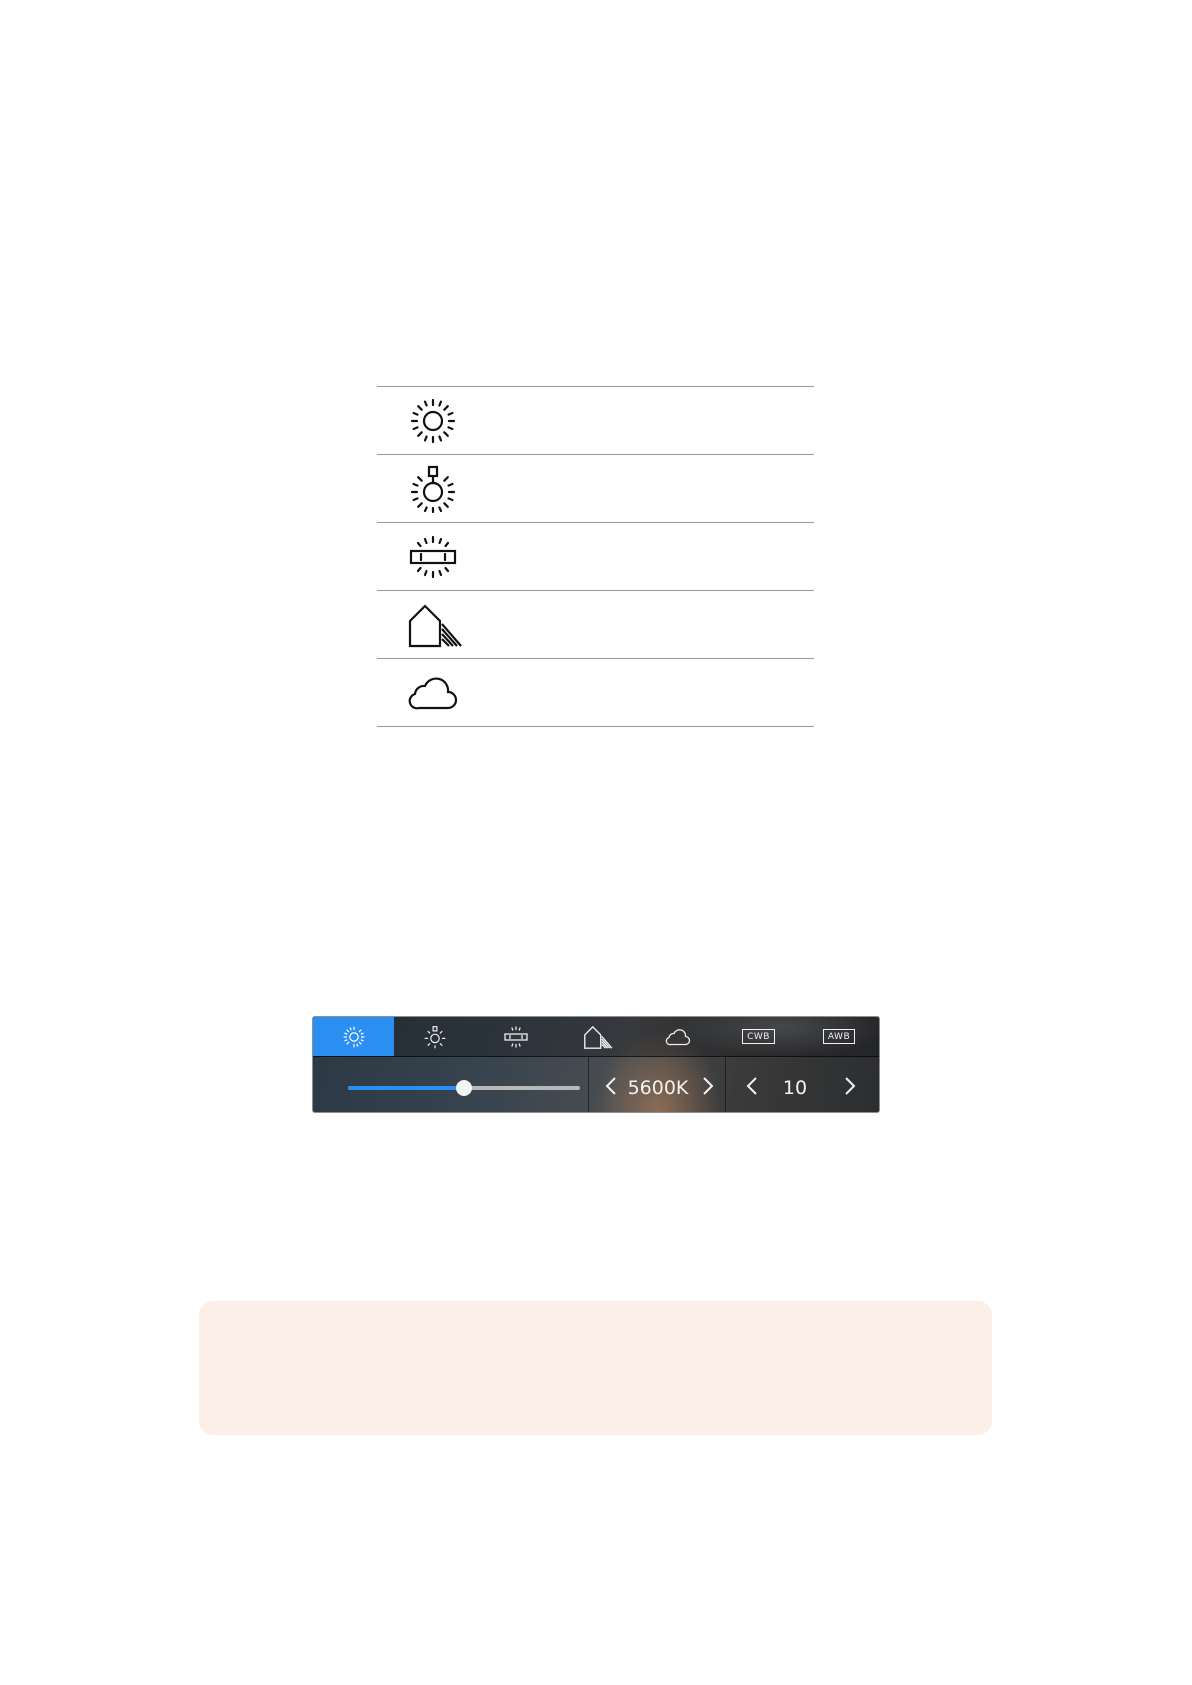 The height and width of the screenshot is (1685, 1192). I want to click on tab-custom-white-balance: CWB, so click(758, 1036).